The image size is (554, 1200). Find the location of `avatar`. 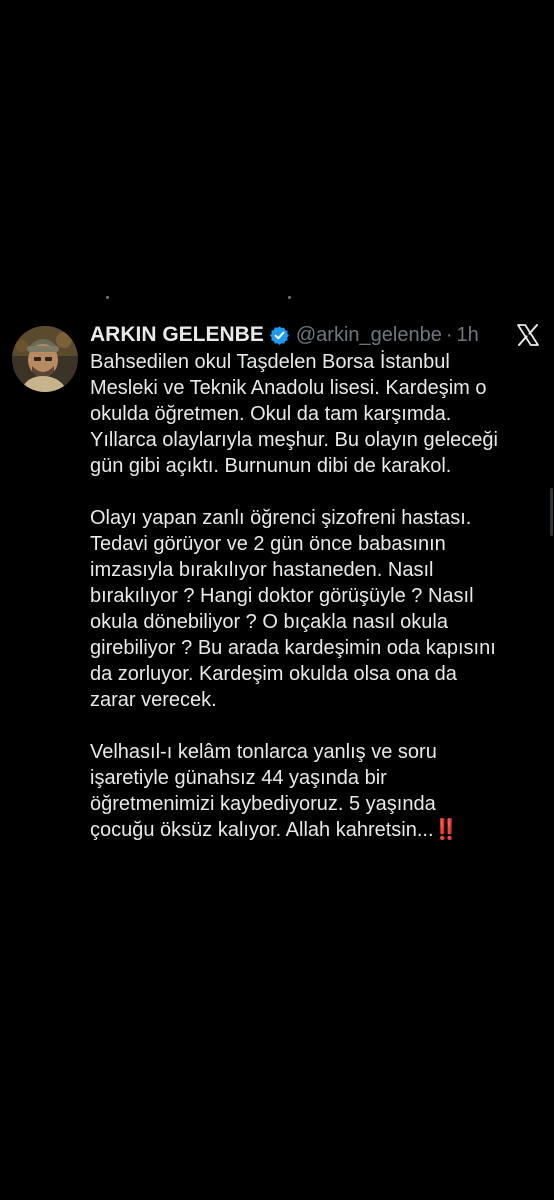

avatar is located at coordinates (45, 359).